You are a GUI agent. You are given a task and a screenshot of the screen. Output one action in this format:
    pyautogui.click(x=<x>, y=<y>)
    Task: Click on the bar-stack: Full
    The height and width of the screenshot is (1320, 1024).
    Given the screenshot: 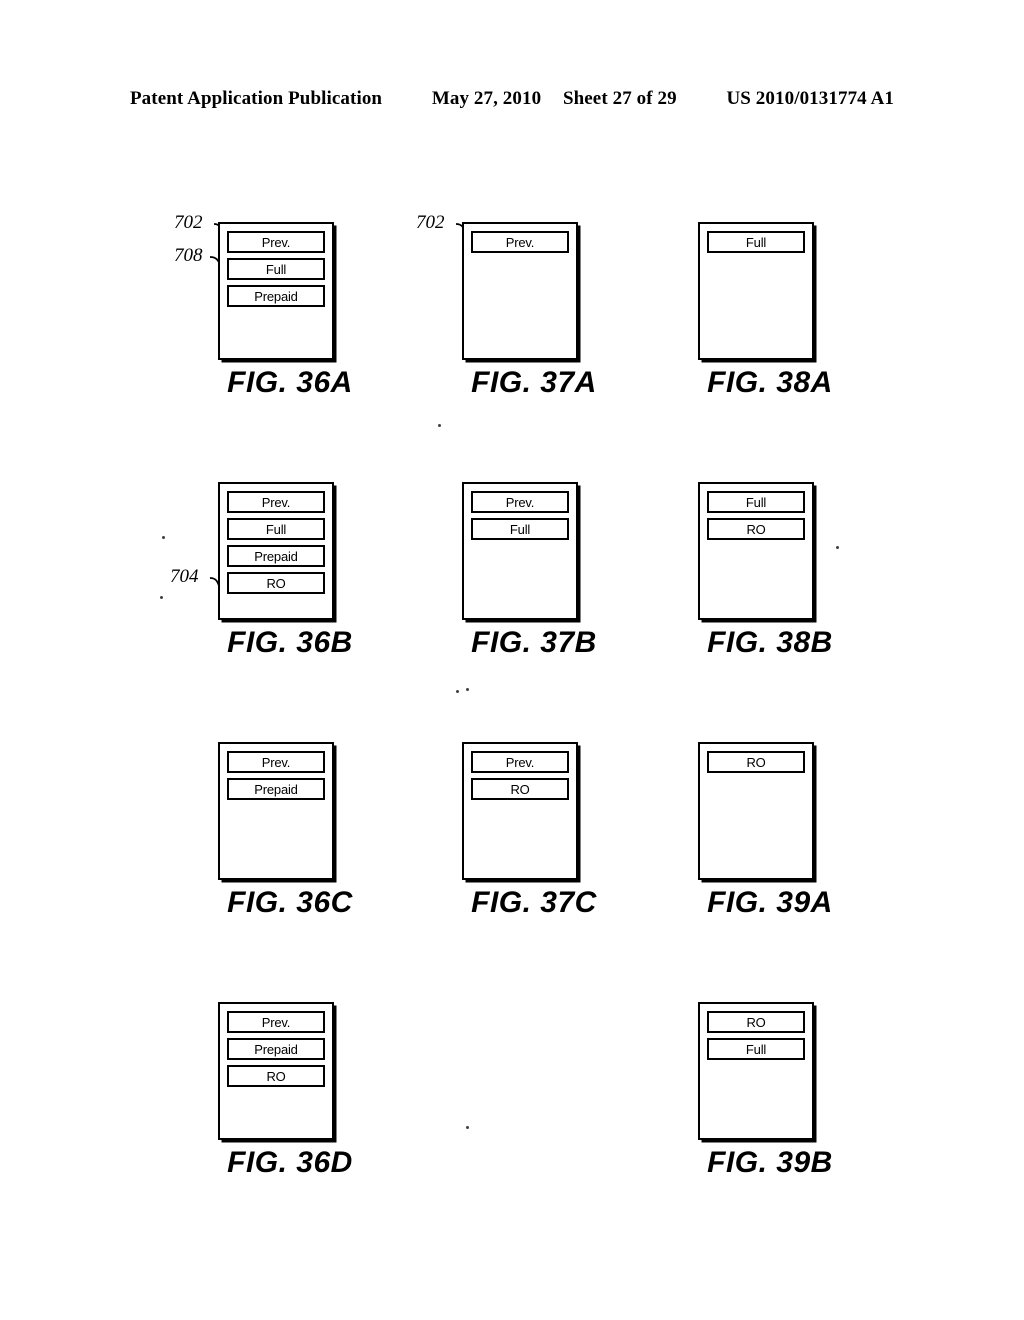 What is the action you would take?
    pyautogui.click(x=756, y=242)
    